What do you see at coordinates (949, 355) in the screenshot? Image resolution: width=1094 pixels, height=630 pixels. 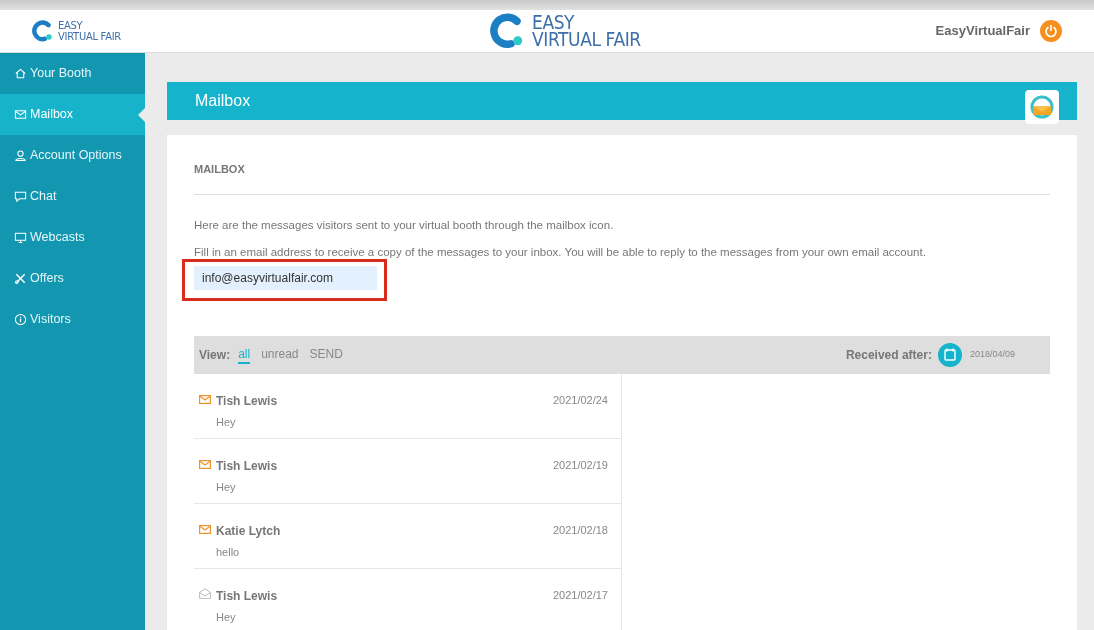 I see `calendar-icon` at bounding box center [949, 355].